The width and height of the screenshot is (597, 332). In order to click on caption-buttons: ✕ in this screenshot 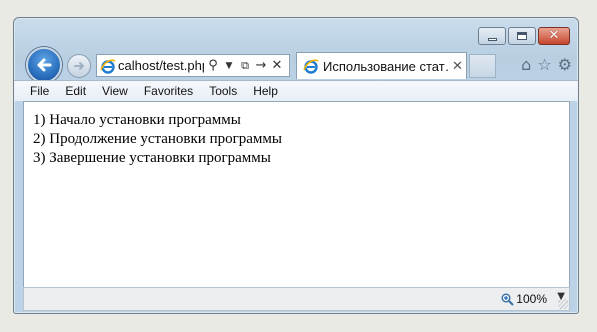, I will do `click(524, 36)`.